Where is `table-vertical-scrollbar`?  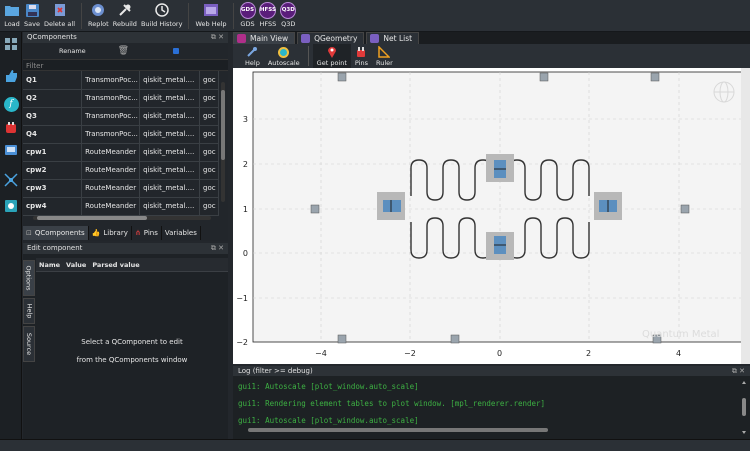
table-vertical-scrollbar is located at coordinates (223, 142).